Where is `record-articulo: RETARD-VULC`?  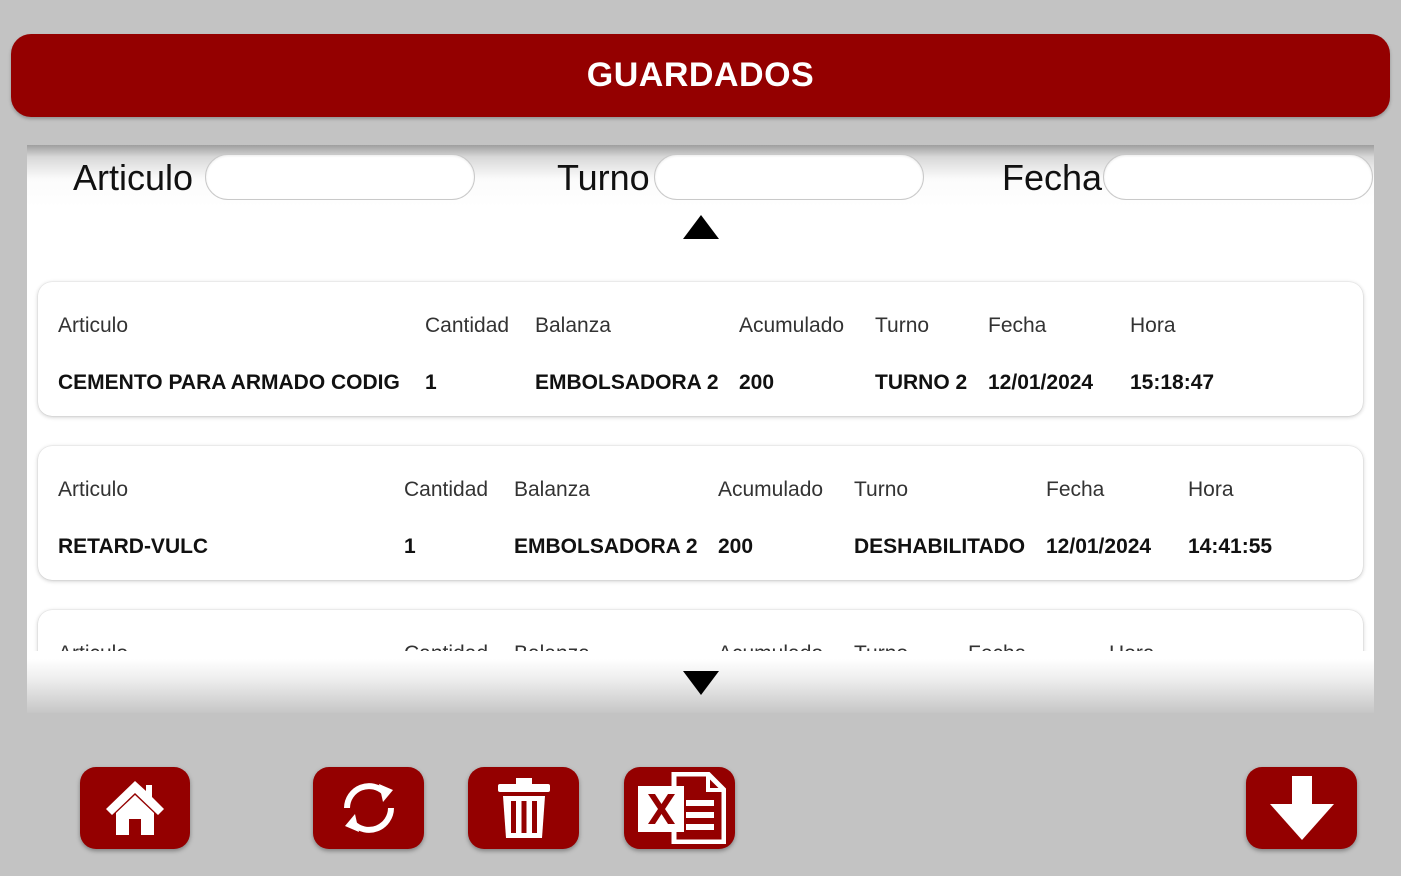 record-articulo: RETARD-VULC is located at coordinates (133, 546).